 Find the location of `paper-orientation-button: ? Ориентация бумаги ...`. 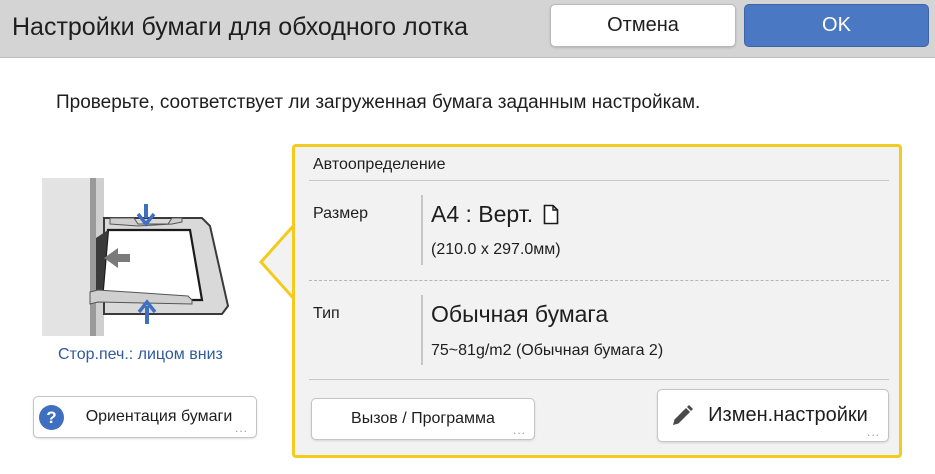

paper-orientation-button: ? Ориентация бумаги ... is located at coordinates (145, 417).